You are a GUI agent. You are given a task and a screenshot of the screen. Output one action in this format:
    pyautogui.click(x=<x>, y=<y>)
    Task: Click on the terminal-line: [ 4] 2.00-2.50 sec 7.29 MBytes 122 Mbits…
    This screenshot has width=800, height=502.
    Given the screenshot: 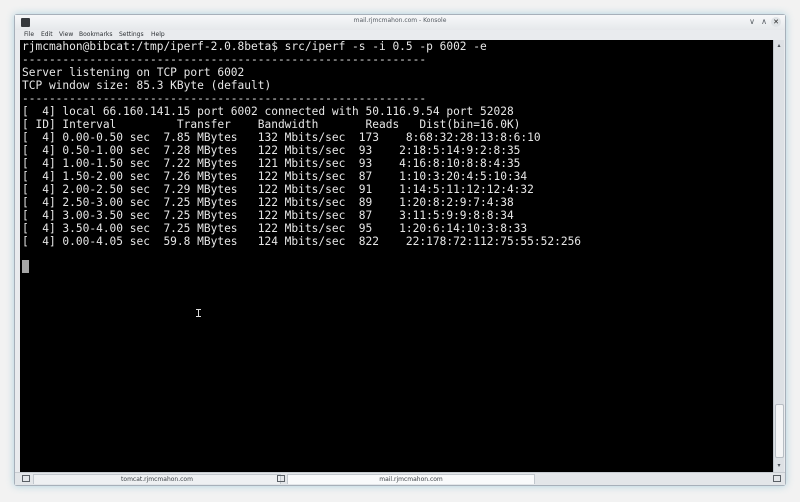 What is the action you would take?
    pyautogui.click(x=278, y=189)
    